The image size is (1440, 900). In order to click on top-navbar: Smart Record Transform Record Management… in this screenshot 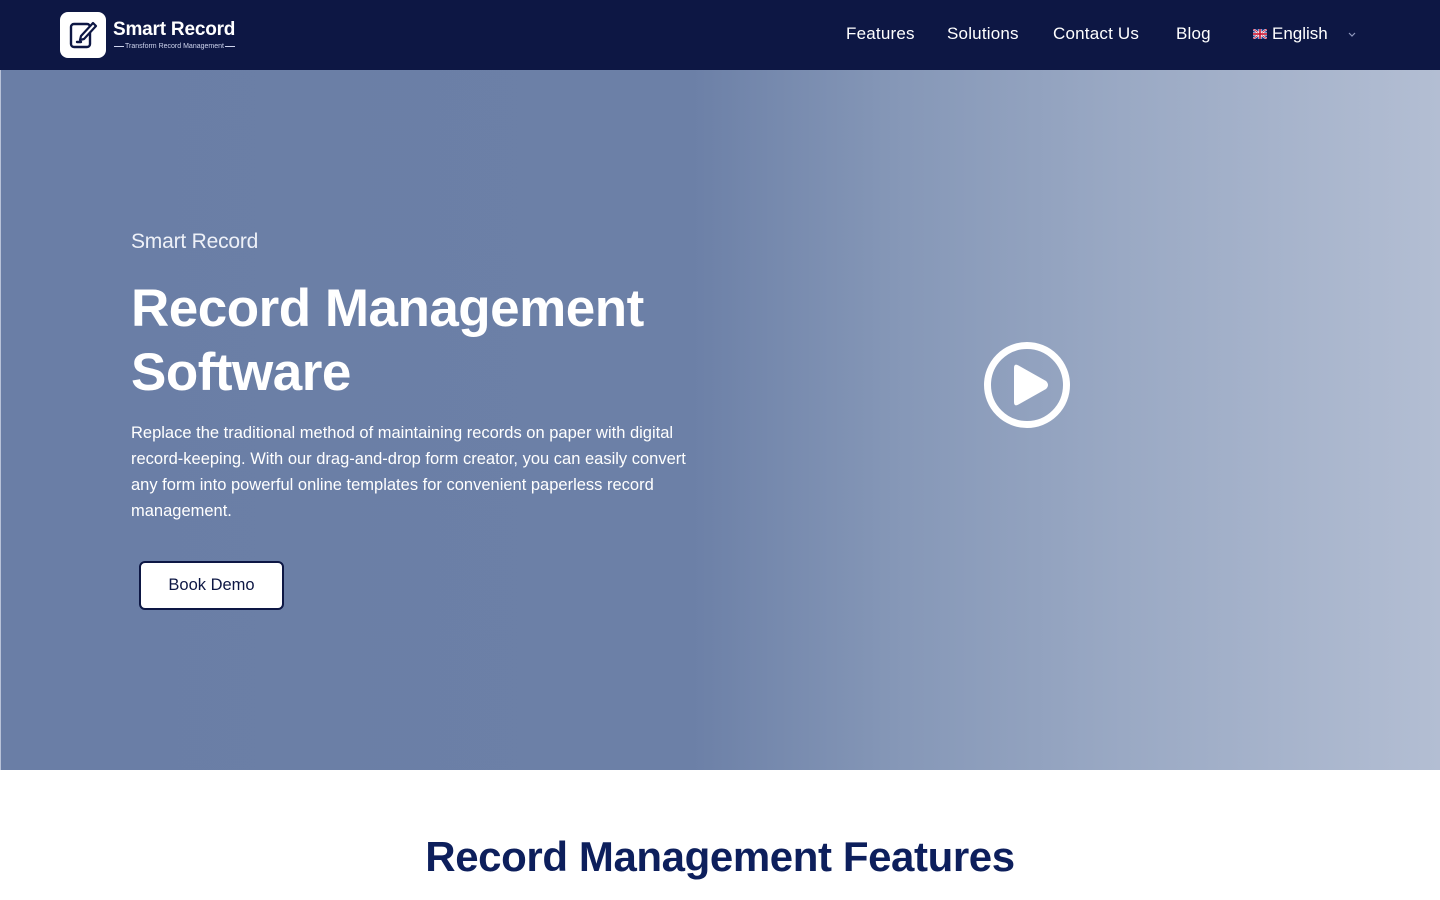, I will do `click(720, 35)`.